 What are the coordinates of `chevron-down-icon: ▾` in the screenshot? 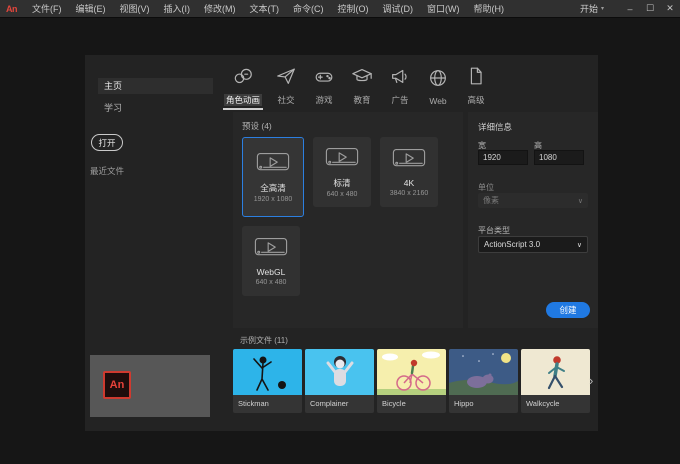 It's located at (602, 9).